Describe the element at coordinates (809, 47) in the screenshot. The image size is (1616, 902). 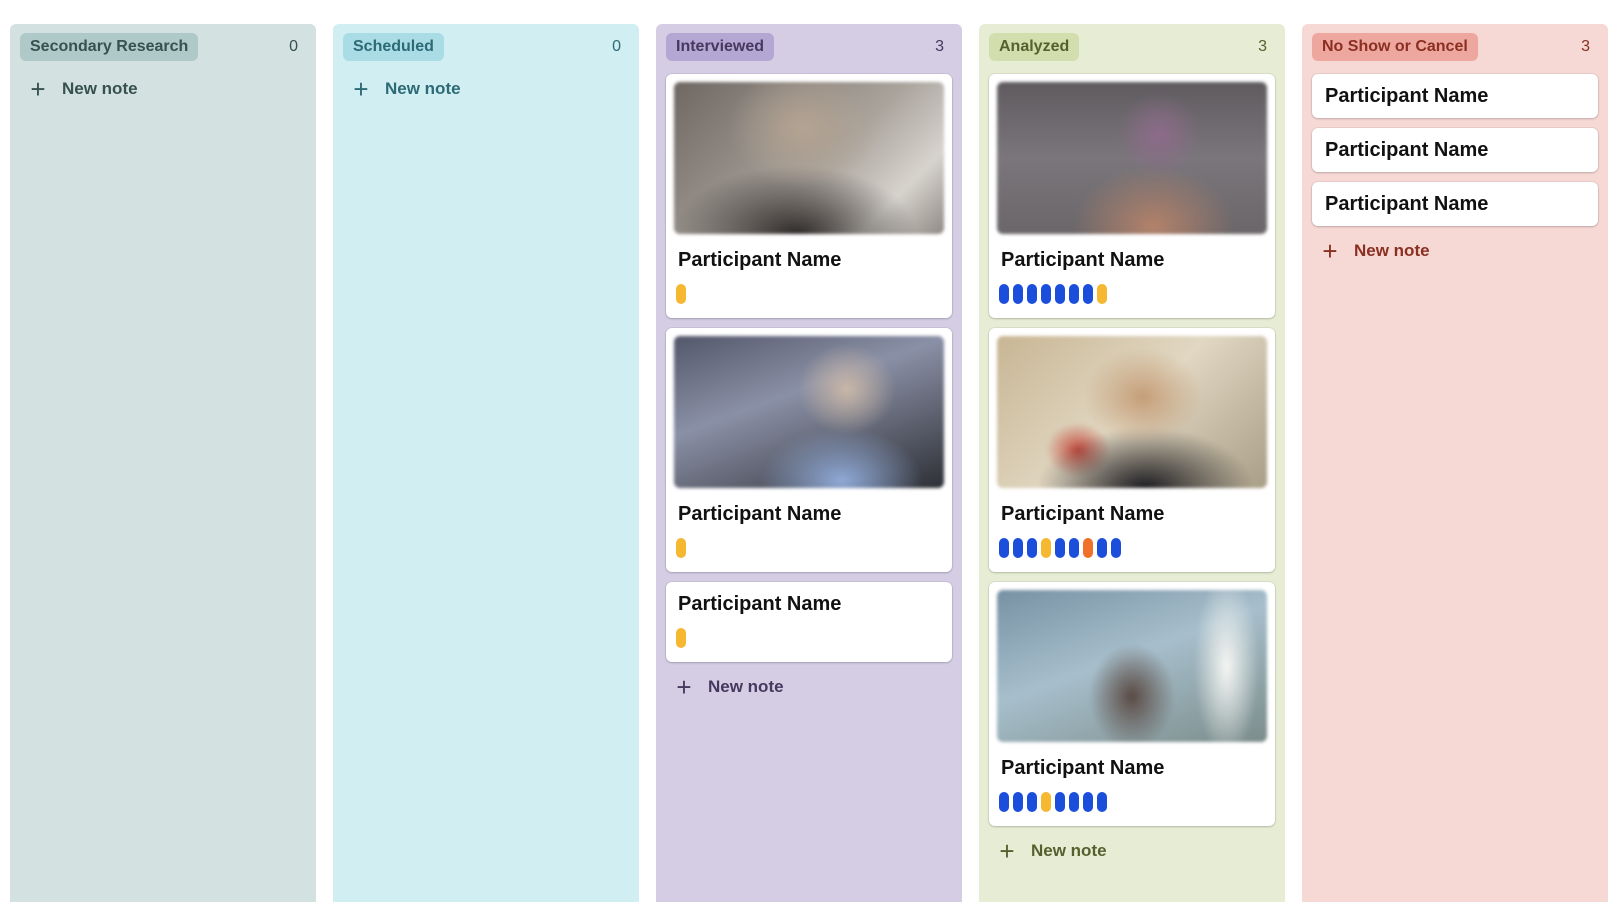
I see `column-header: Interviewed 3` at that location.